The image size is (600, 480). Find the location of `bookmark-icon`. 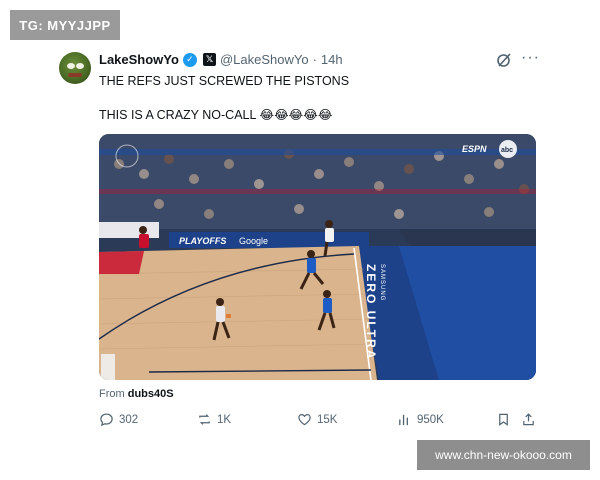

bookmark-icon is located at coordinates (503, 419).